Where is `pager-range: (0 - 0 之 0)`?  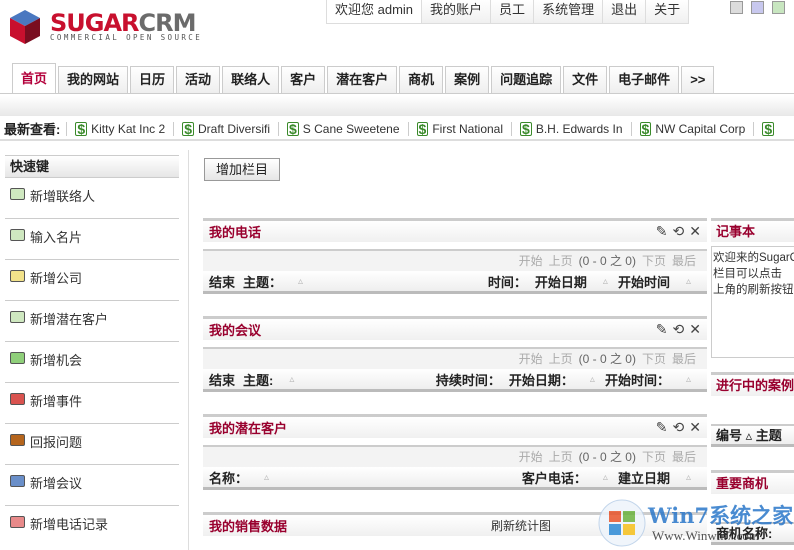
pager-range: (0 - 0 之 0) is located at coordinates (607, 457).